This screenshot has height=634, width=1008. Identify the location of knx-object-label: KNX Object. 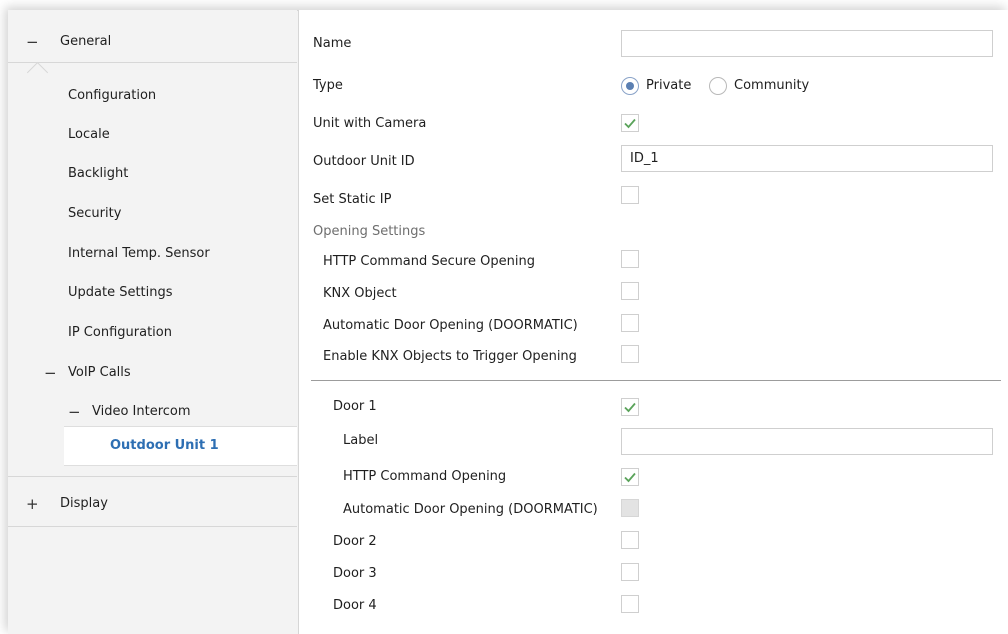
(360, 293).